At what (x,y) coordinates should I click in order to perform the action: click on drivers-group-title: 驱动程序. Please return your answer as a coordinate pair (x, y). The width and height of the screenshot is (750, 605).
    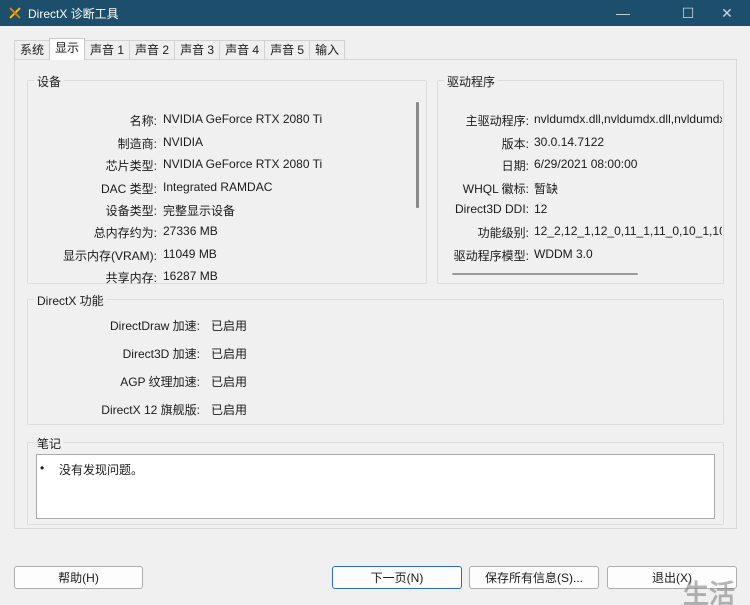
    Looking at the image, I should click on (471, 81).